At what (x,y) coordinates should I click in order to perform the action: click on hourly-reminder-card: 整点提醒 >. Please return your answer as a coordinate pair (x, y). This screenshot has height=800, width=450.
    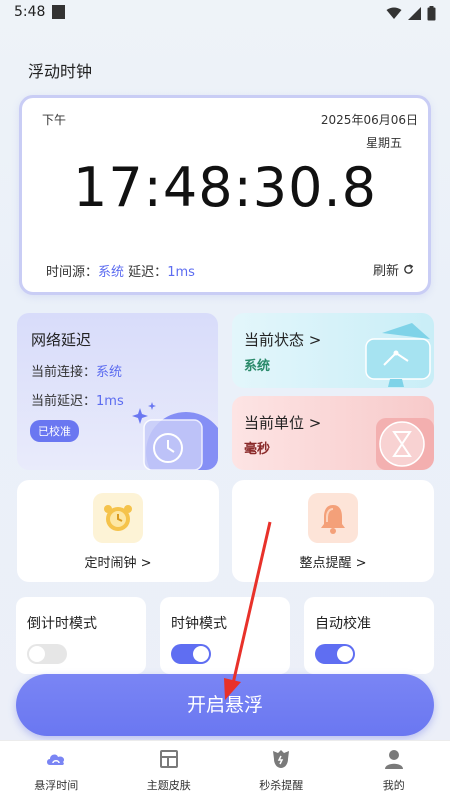
    Looking at the image, I should click on (333, 531).